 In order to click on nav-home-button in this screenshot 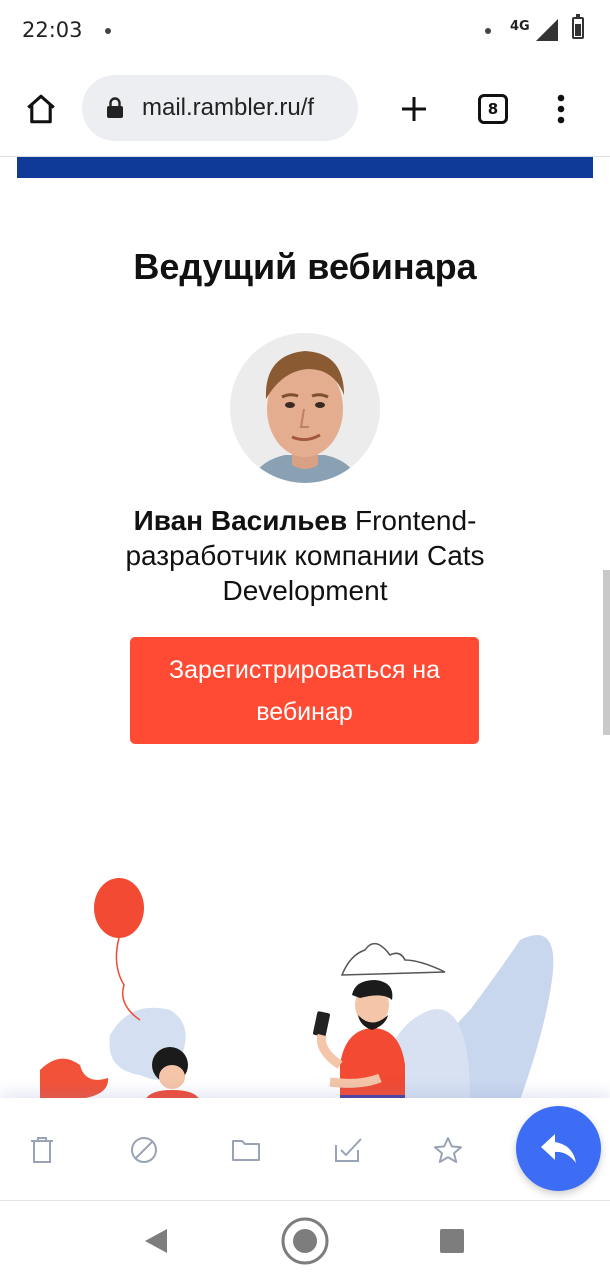, I will do `click(305, 1241)`.